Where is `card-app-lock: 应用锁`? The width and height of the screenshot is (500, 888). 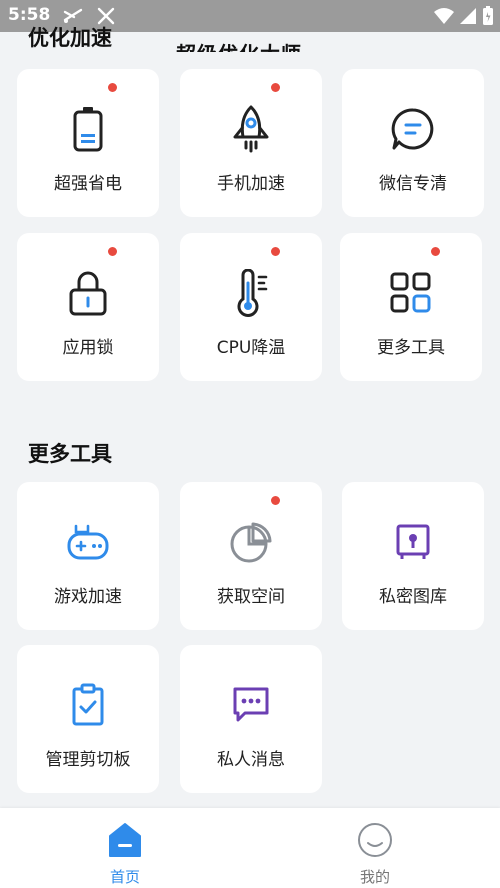 card-app-lock: 应用锁 is located at coordinates (88, 307).